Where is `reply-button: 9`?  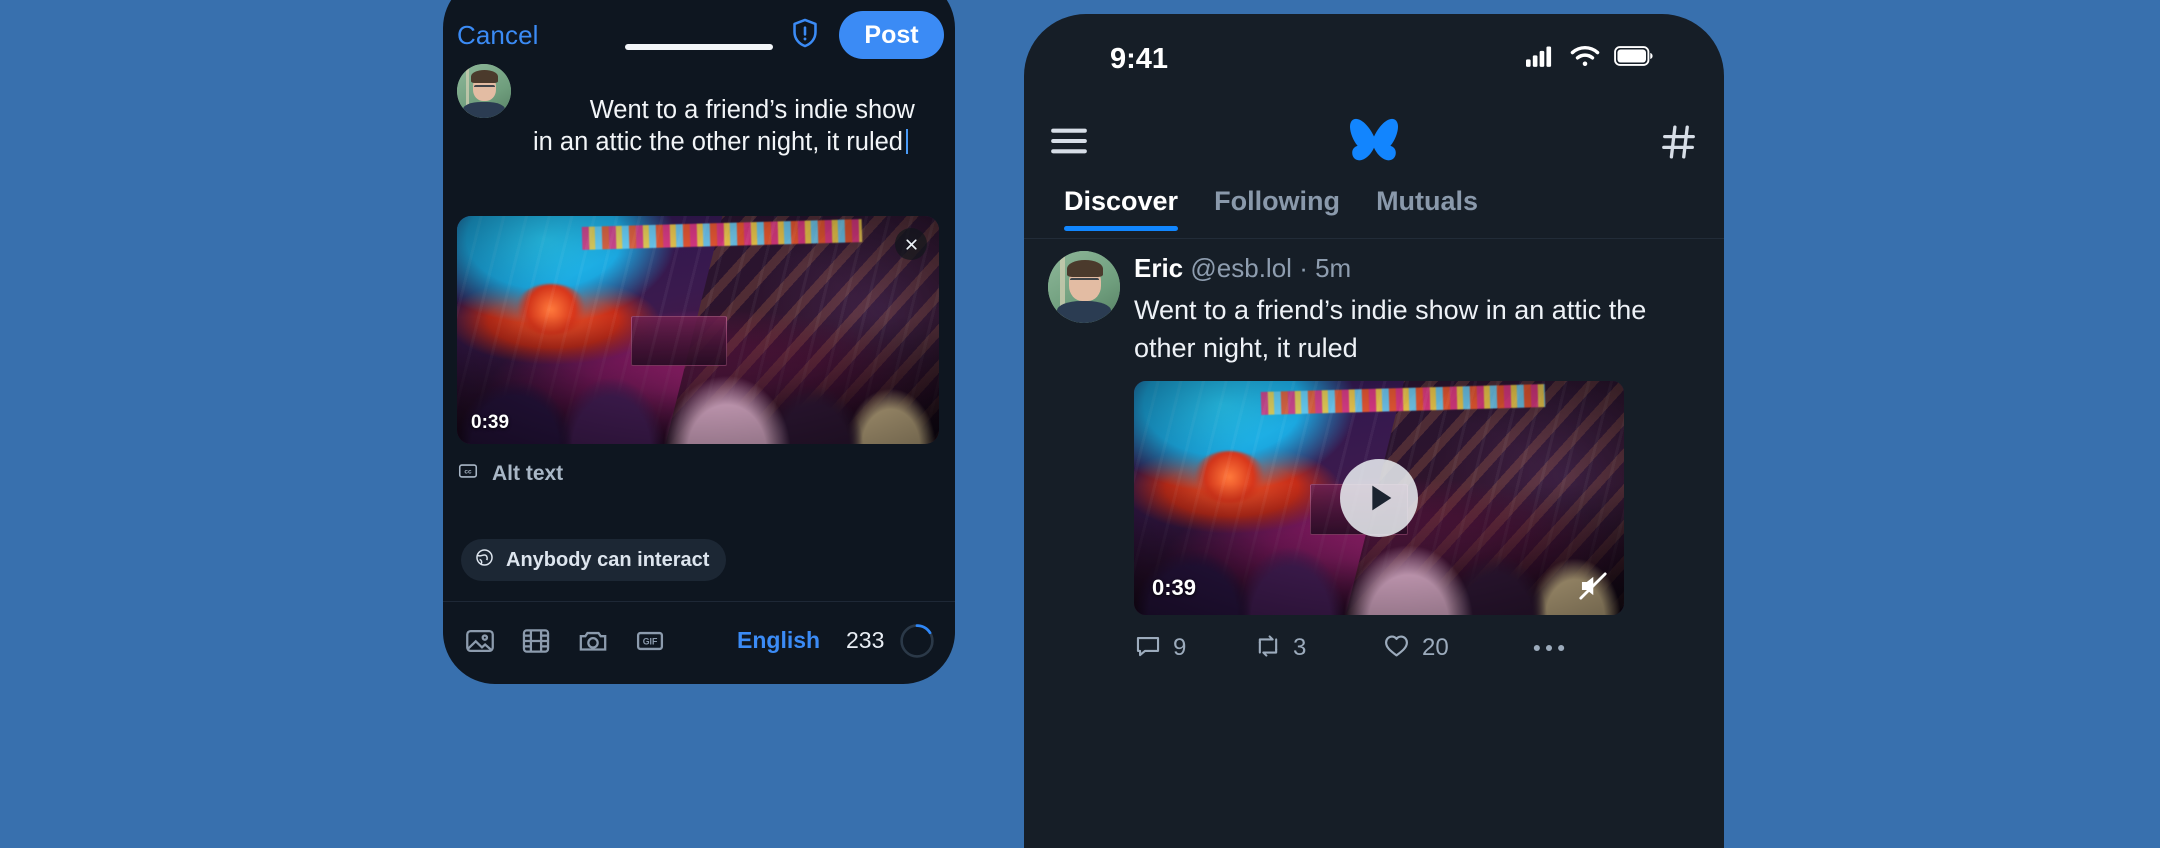 reply-button: 9 is located at coordinates (1194, 648).